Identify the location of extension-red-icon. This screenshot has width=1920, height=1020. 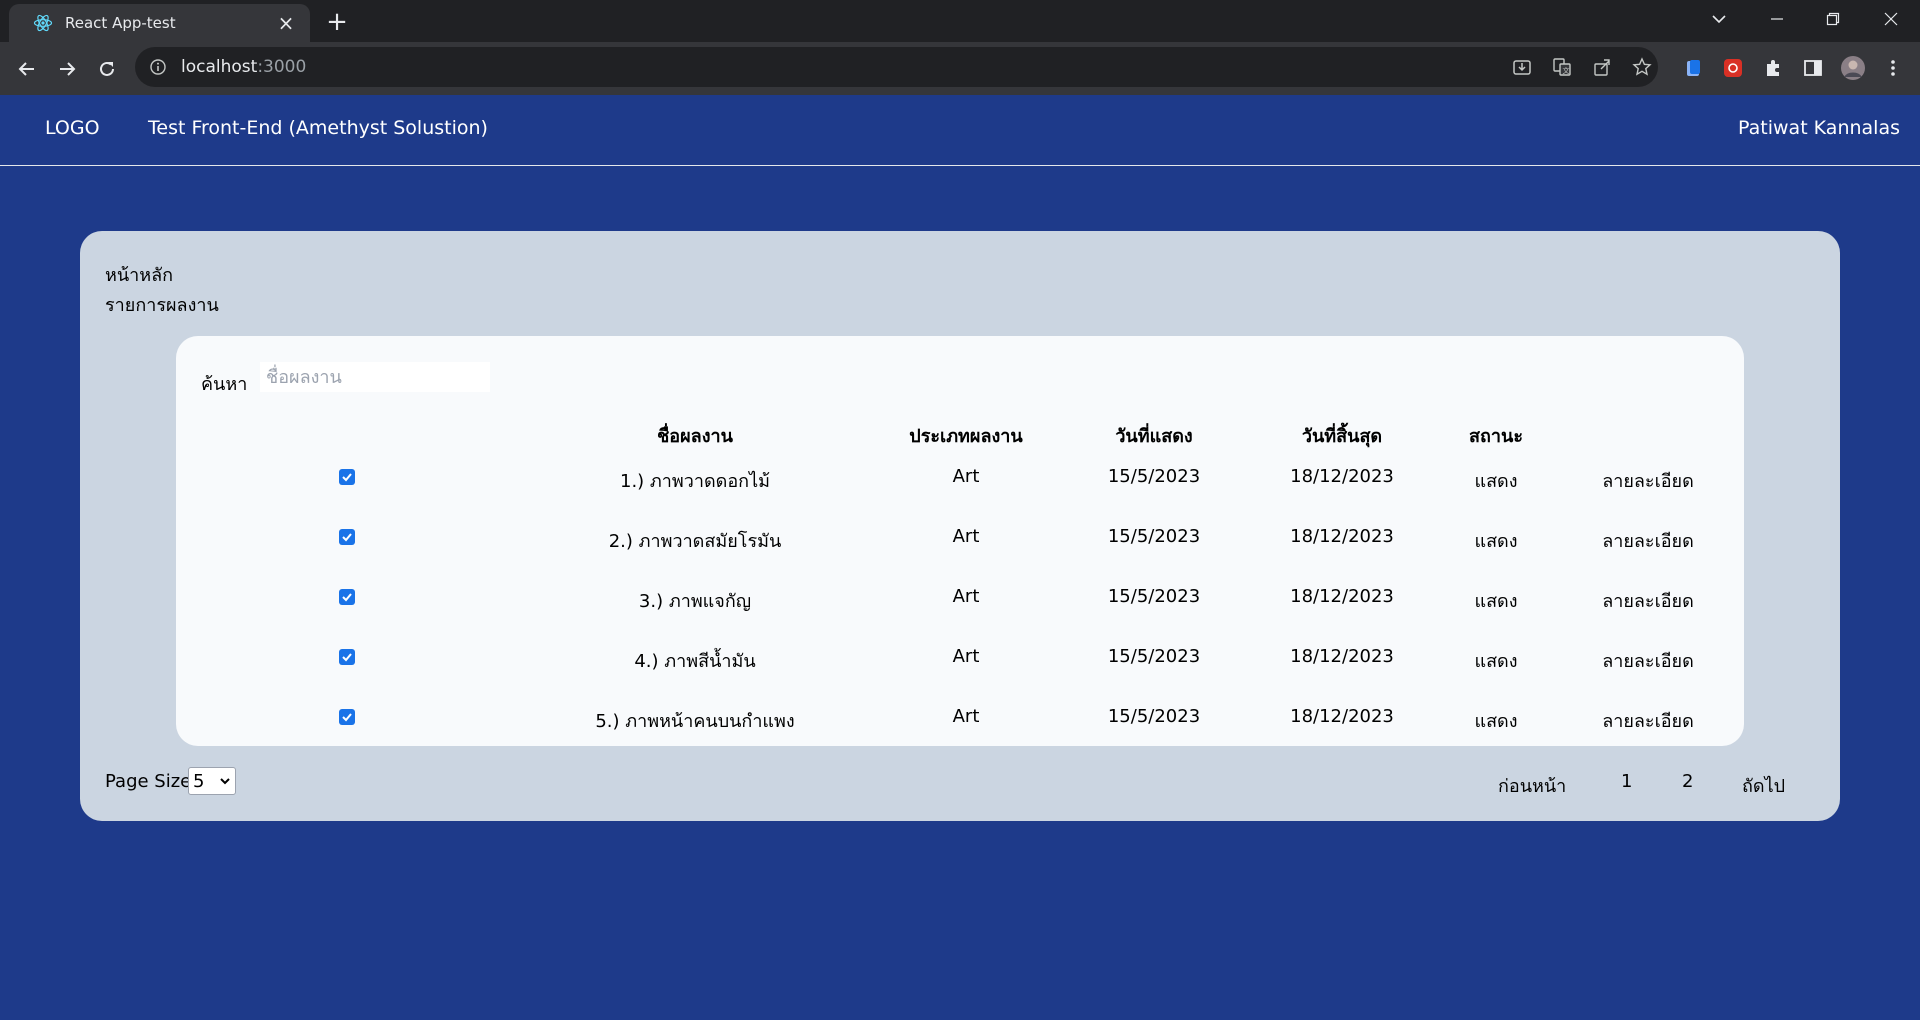
(1733, 68).